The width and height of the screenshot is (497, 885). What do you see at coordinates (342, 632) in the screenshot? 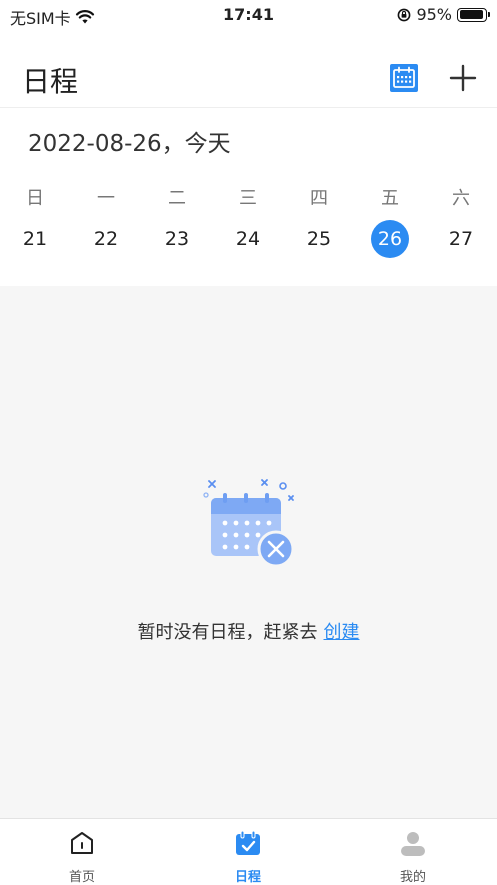
I see `create-link: 创建` at bounding box center [342, 632].